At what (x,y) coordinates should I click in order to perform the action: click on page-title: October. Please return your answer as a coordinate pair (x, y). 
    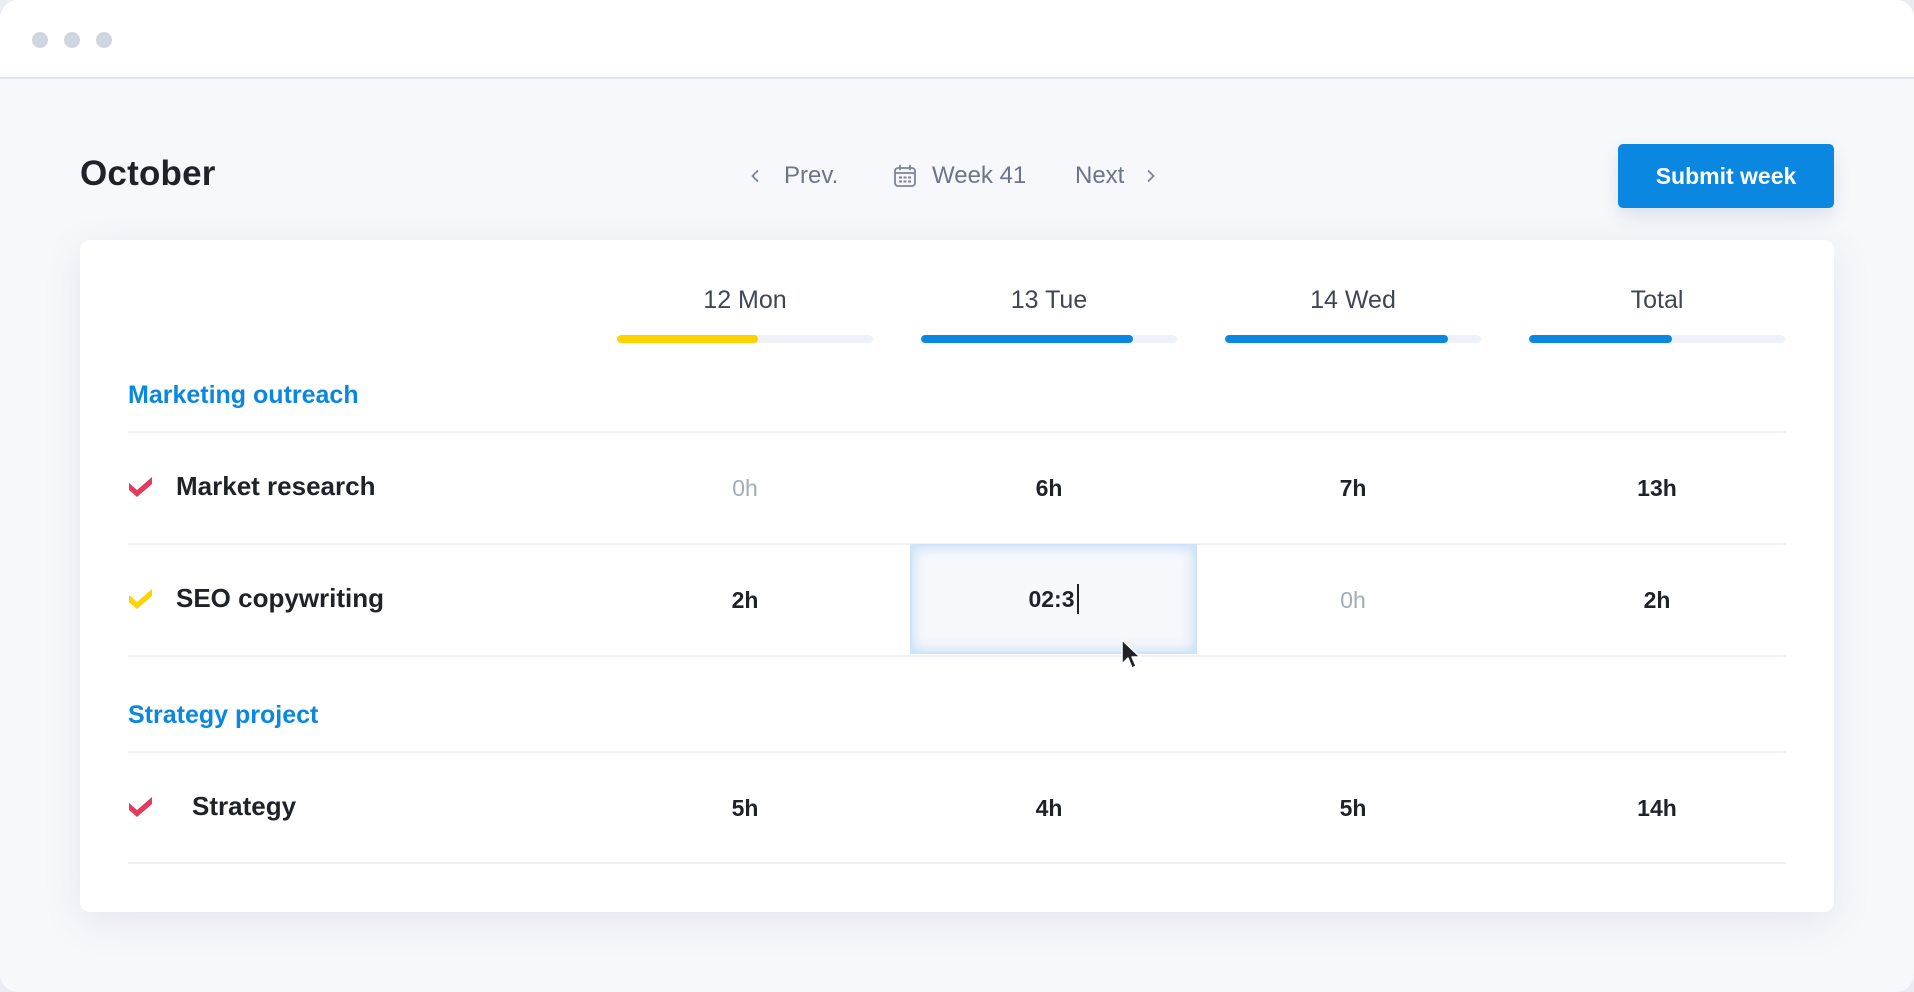
    Looking at the image, I should click on (148, 173).